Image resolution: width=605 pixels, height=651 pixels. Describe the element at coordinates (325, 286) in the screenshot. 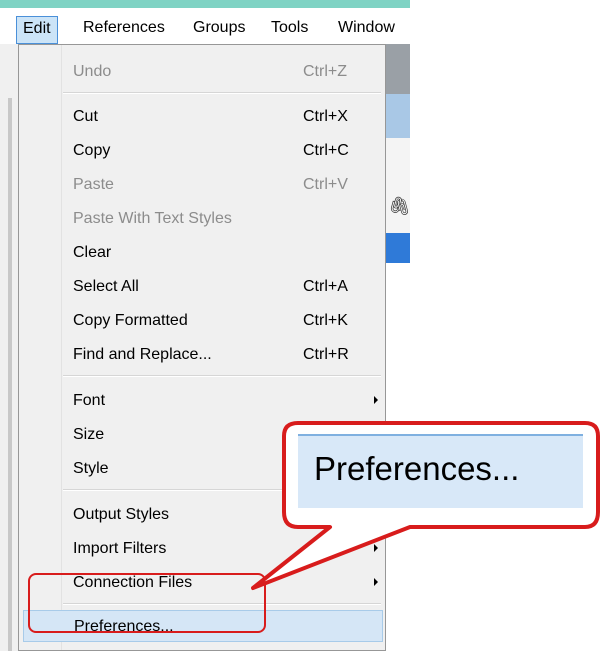

I see `menu-item-shortcut: Ctrl+A` at that location.